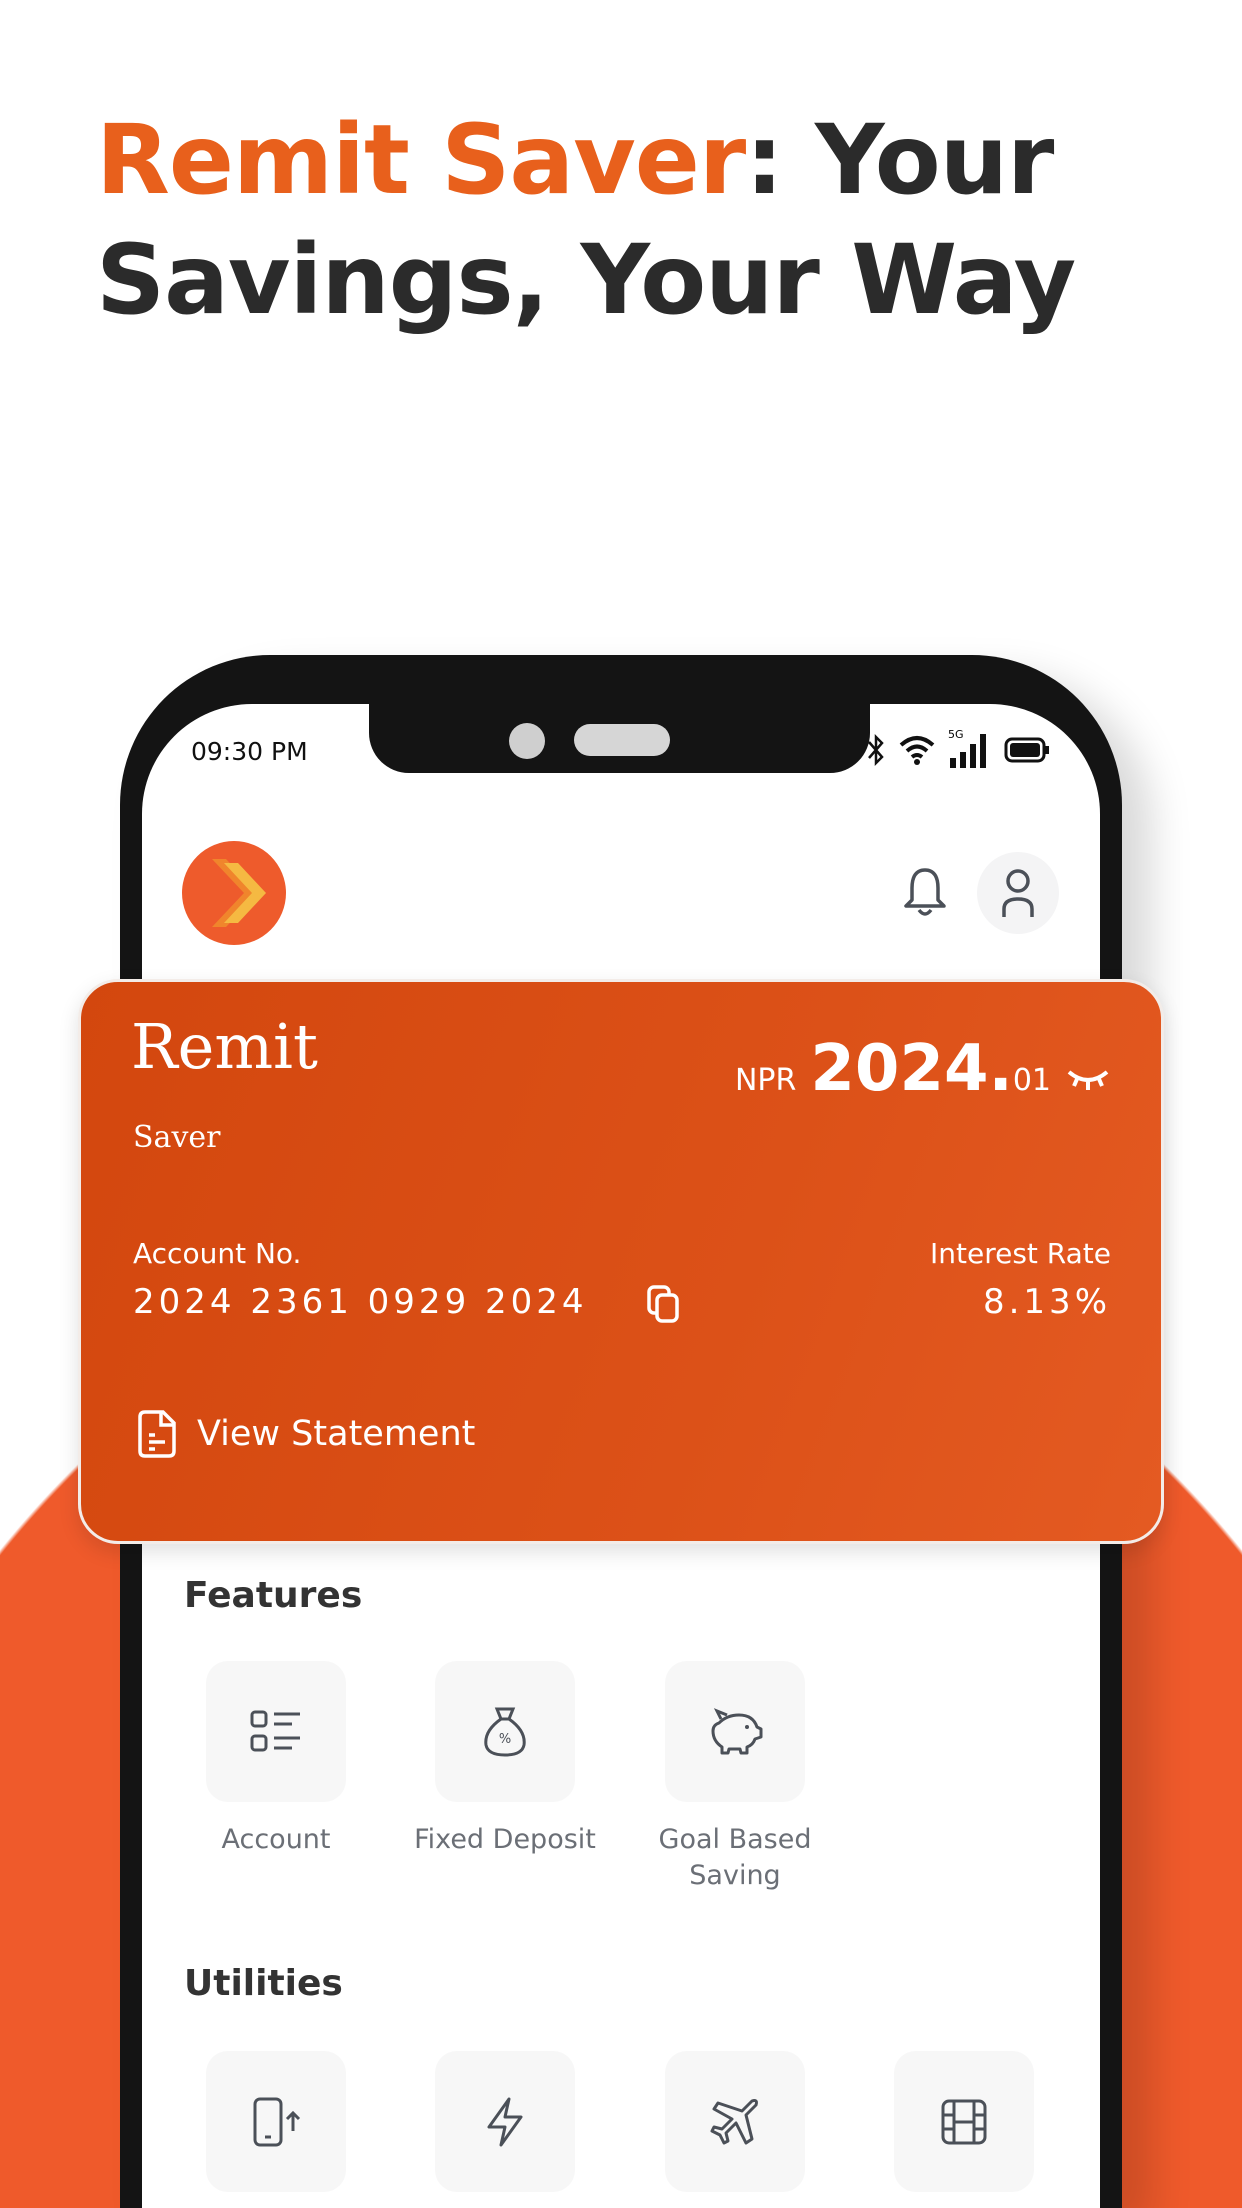 The width and height of the screenshot is (1242, 2208). I want to click on features-heading: Features, so click(273, 1595).